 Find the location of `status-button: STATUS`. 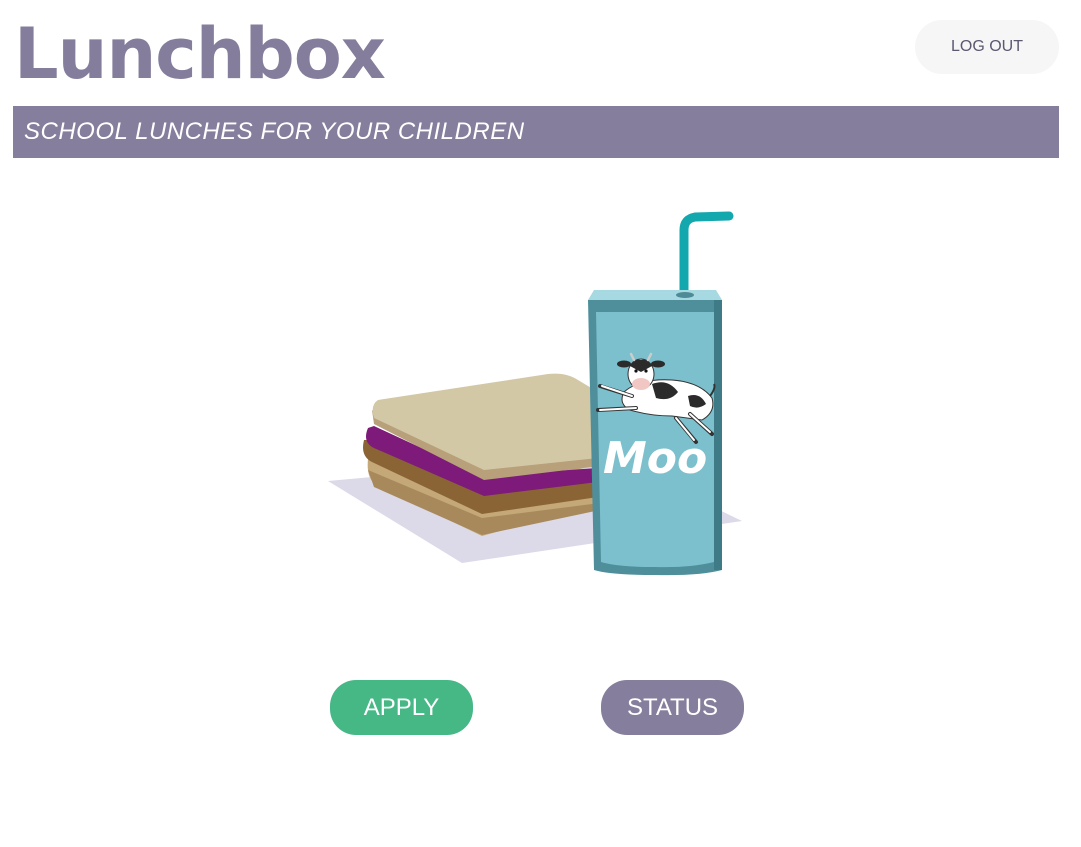

status-button: STATUS is located at coordinates (672, 707).